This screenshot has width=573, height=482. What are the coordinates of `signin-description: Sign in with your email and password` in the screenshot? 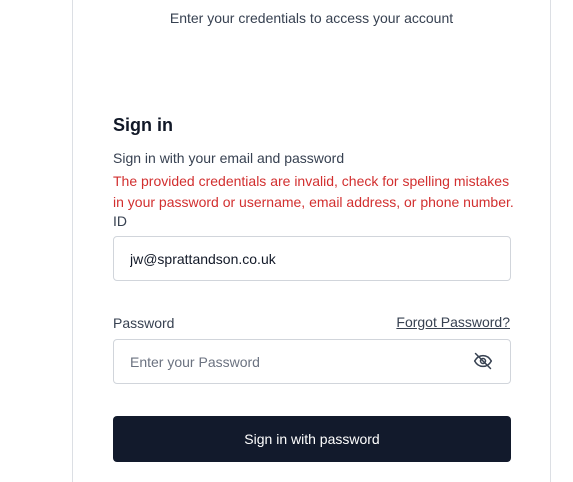 It's located at (229, 158).